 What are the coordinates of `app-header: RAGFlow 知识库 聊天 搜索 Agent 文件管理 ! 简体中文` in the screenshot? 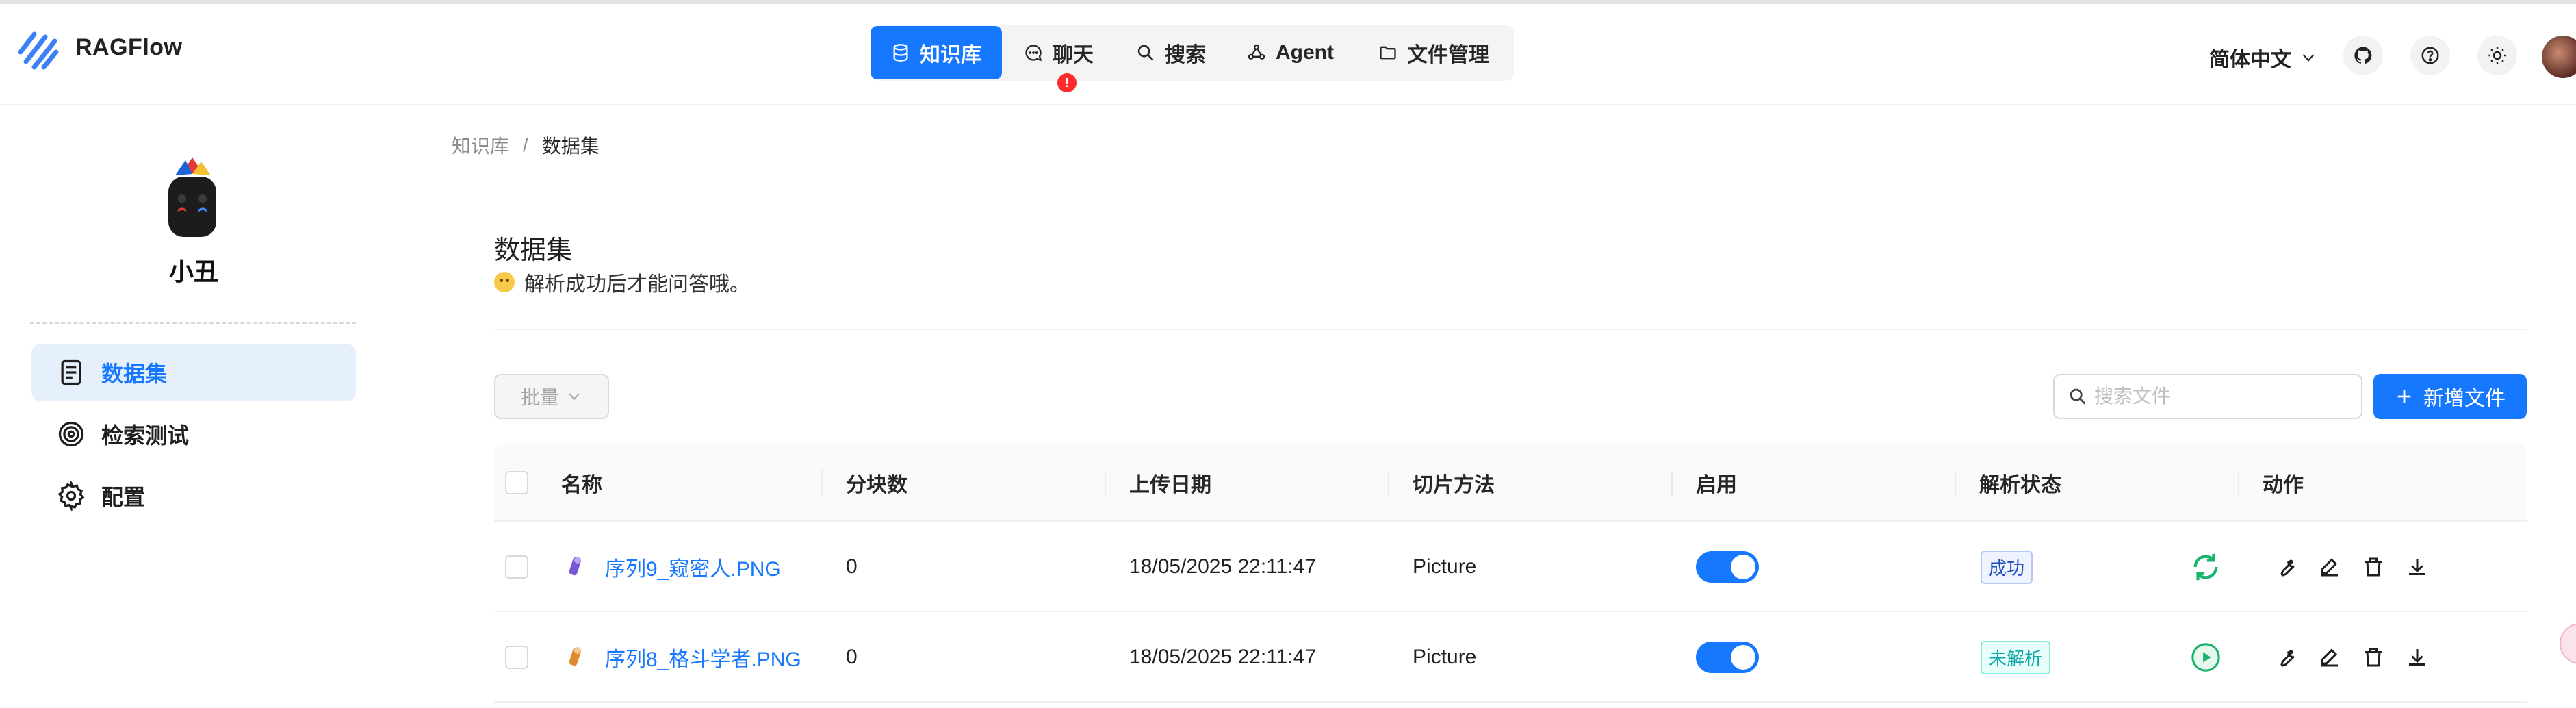 It's located at (1288, 54).